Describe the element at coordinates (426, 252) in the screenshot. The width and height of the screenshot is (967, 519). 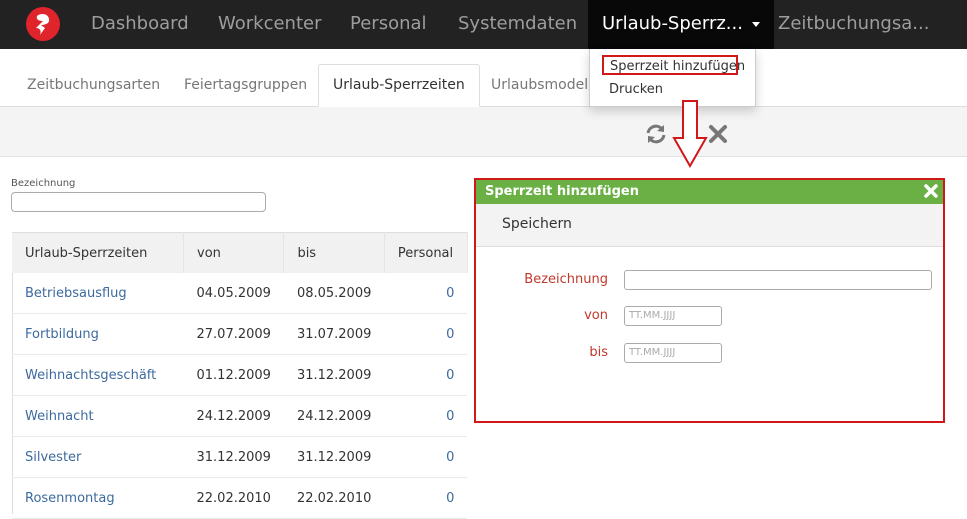
I see `column-header-personal: Personal` at that location.